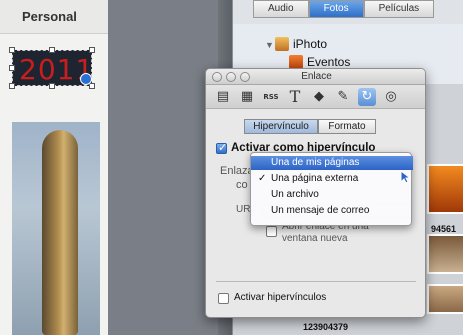 This screenshot has width=463, height=335. I want to click on source-iphoto: iPhoto, so click(310, 44).